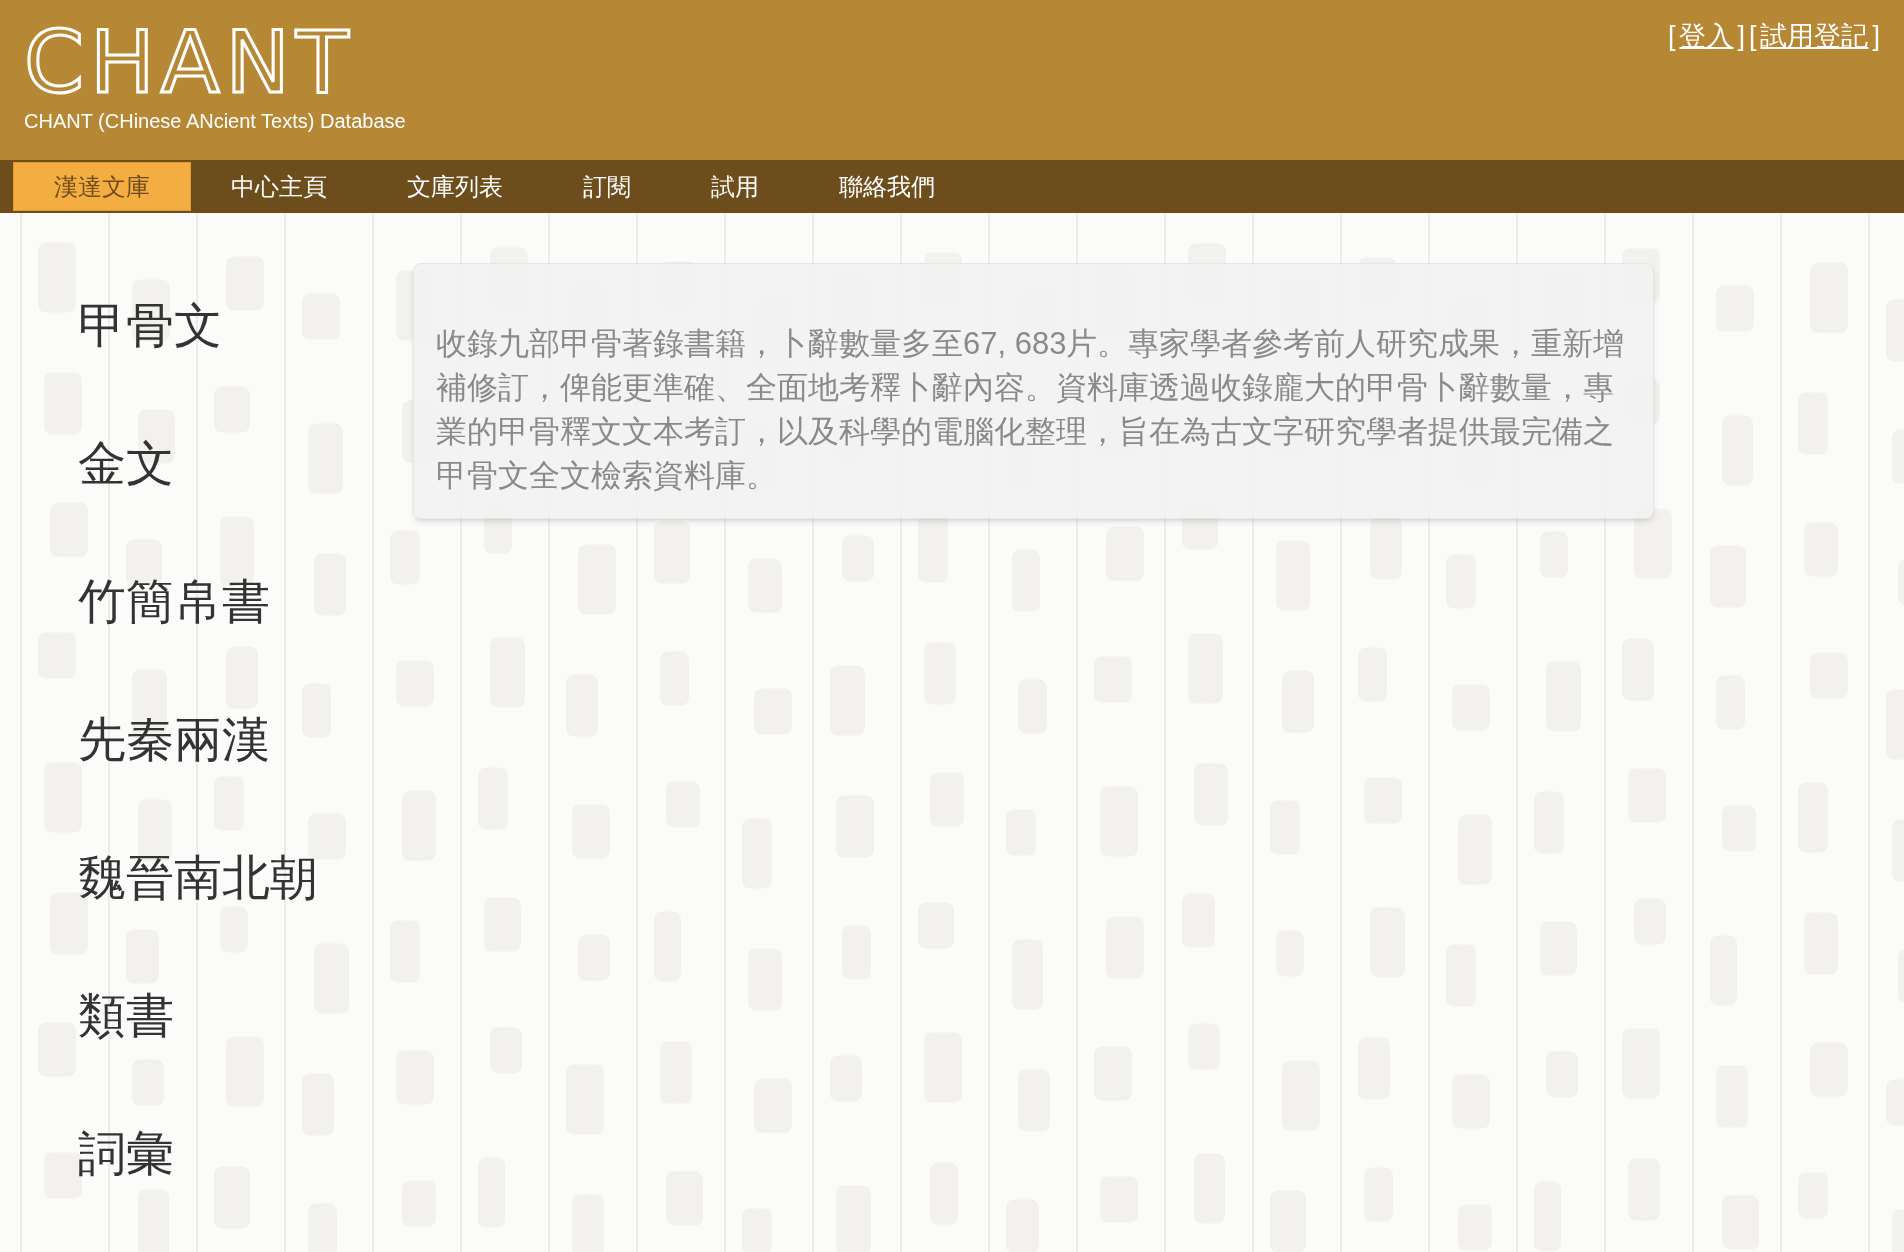 Image resolution: width=1904 pixels, height=1252 pixels. Describe the element at coordinates (198, 878) in the screenshot. I see `category-link: 魏晉南北朝` at that location.